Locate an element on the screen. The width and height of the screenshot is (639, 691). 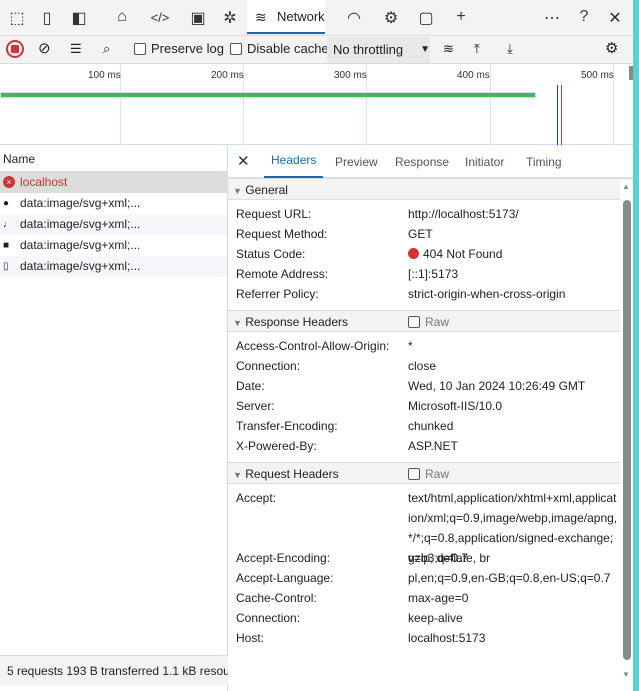
clear-icon: ⊘ is located at coordinates (44, 48).